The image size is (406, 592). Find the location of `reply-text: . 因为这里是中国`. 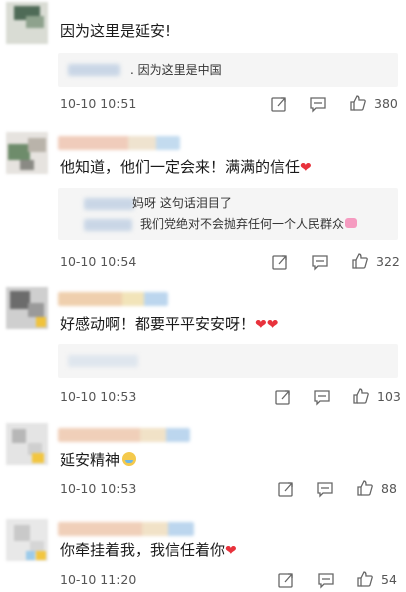

reply-text: . 因为这里是中国 is located at coordinates (176, 70).